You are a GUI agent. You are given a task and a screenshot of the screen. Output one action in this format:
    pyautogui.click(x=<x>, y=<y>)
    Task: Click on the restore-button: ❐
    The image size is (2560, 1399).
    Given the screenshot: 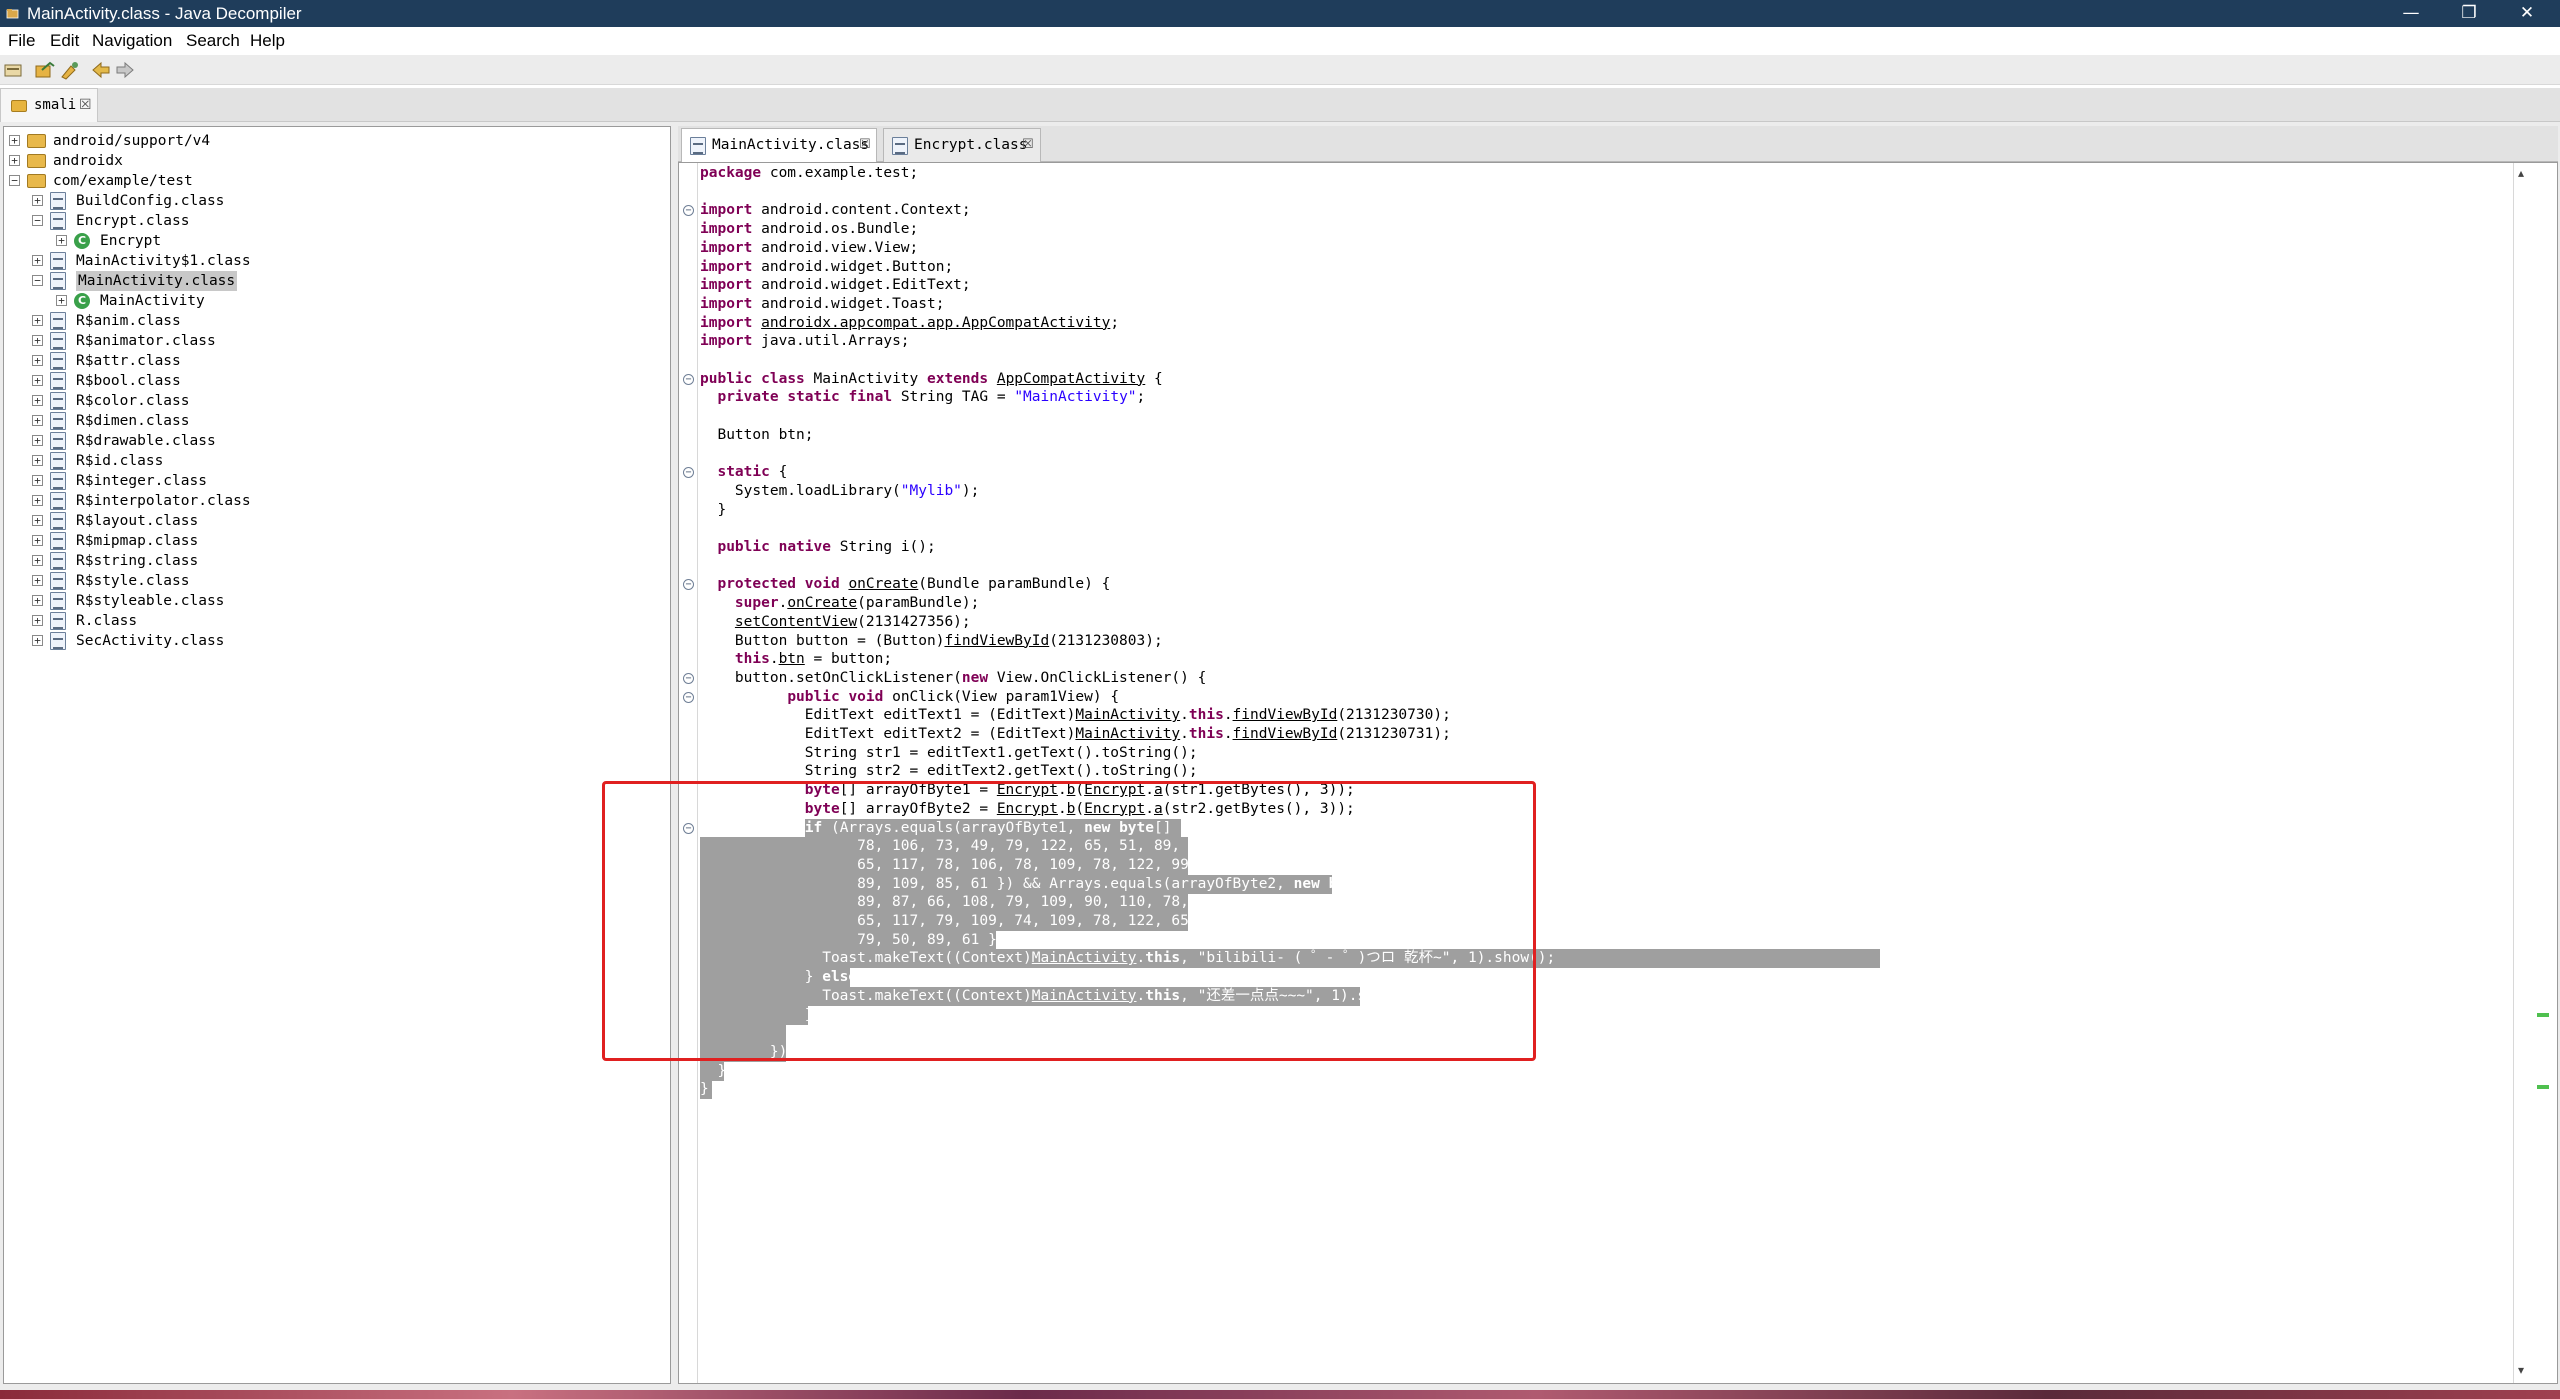 What is the action you would take?
    pyautogui.click(x=2469, y=13)
    